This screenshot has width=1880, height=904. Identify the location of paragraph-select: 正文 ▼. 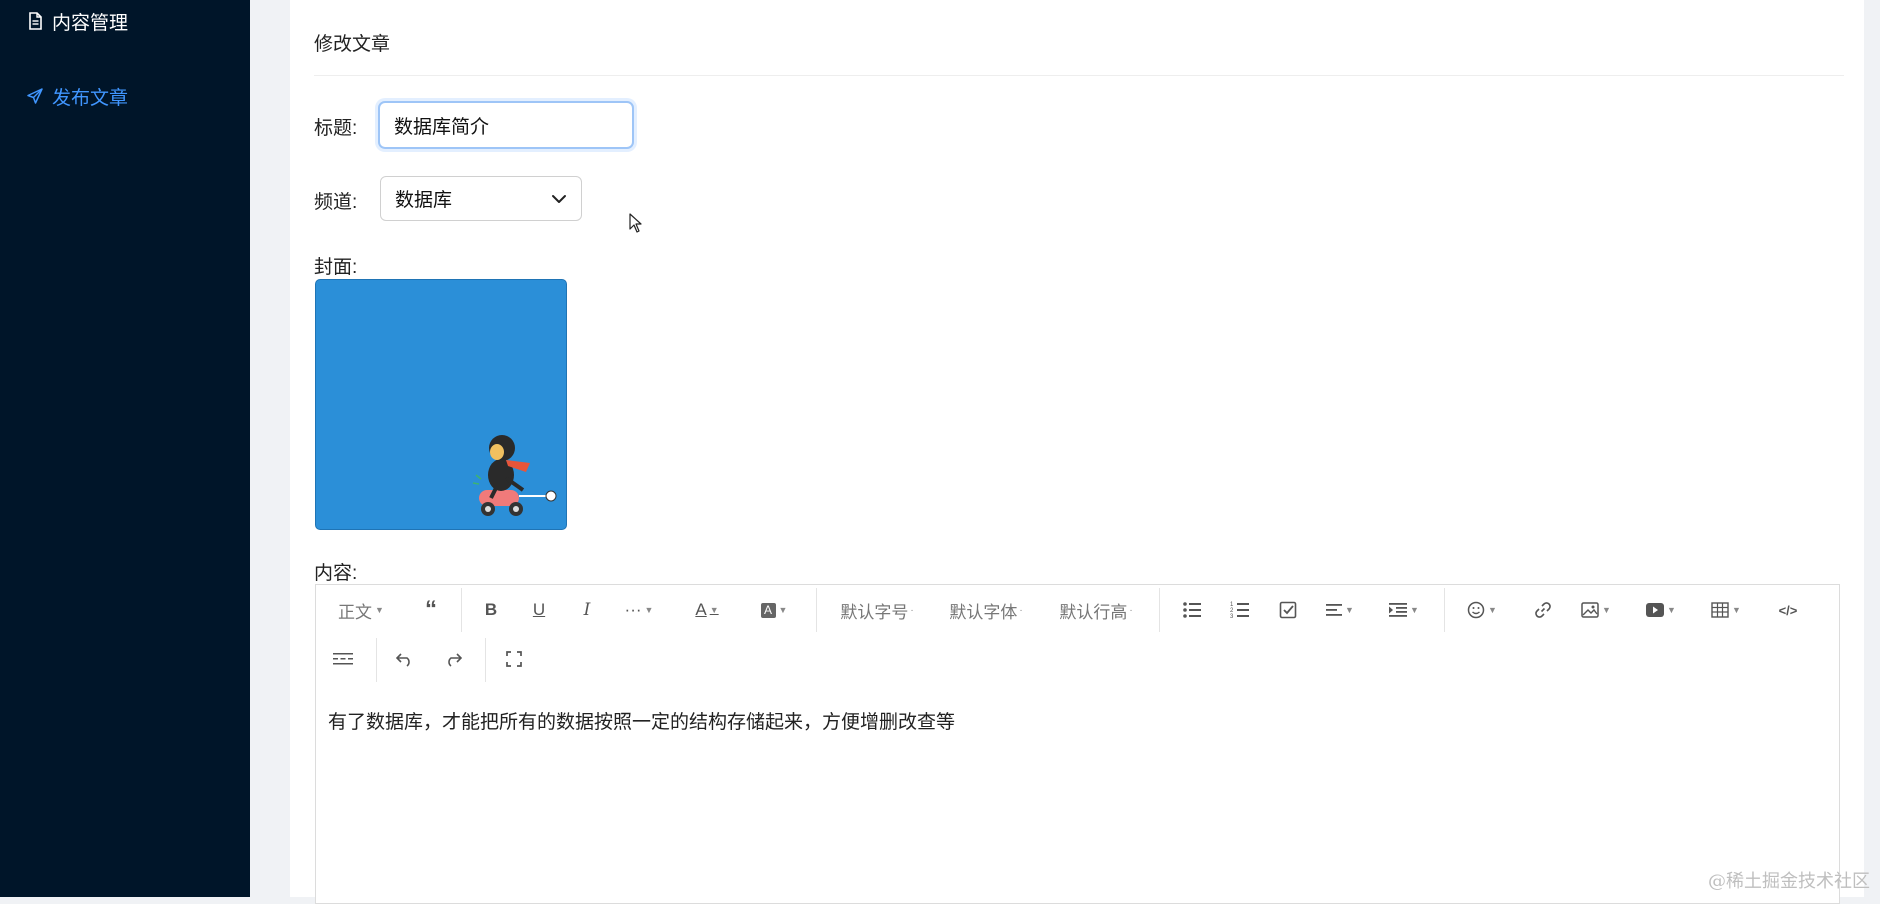
(361, 610).